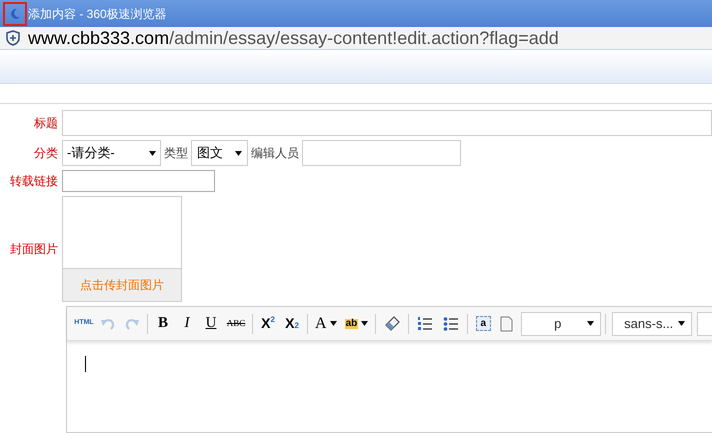 The height and width of the screenshot is (433, 712). I want to click on underline-button: U, so click(211, 323).